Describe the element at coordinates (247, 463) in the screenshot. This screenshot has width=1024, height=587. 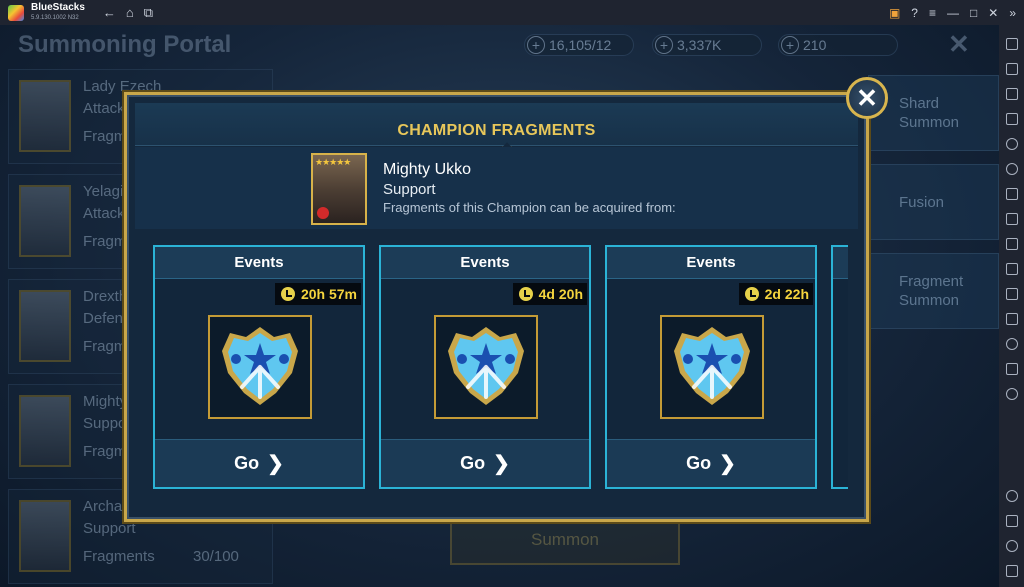
I see `go-label: Go` at that location.